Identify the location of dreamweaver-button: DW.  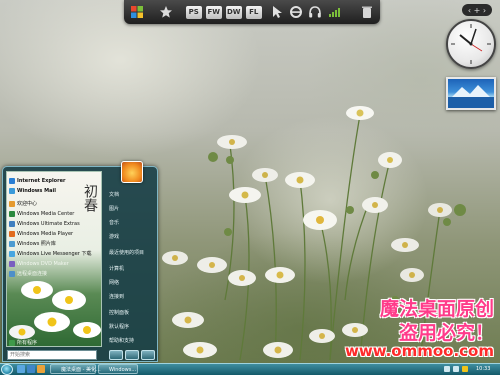
(233, 12).